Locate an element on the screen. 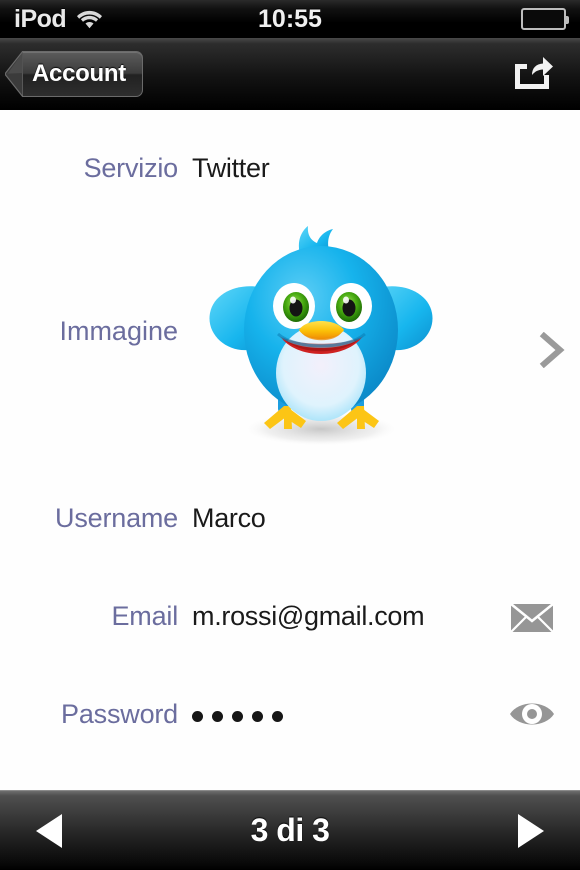 The height and width of the screenshot is (870, 580). back-button: Account is located at coordinates (73, 73).